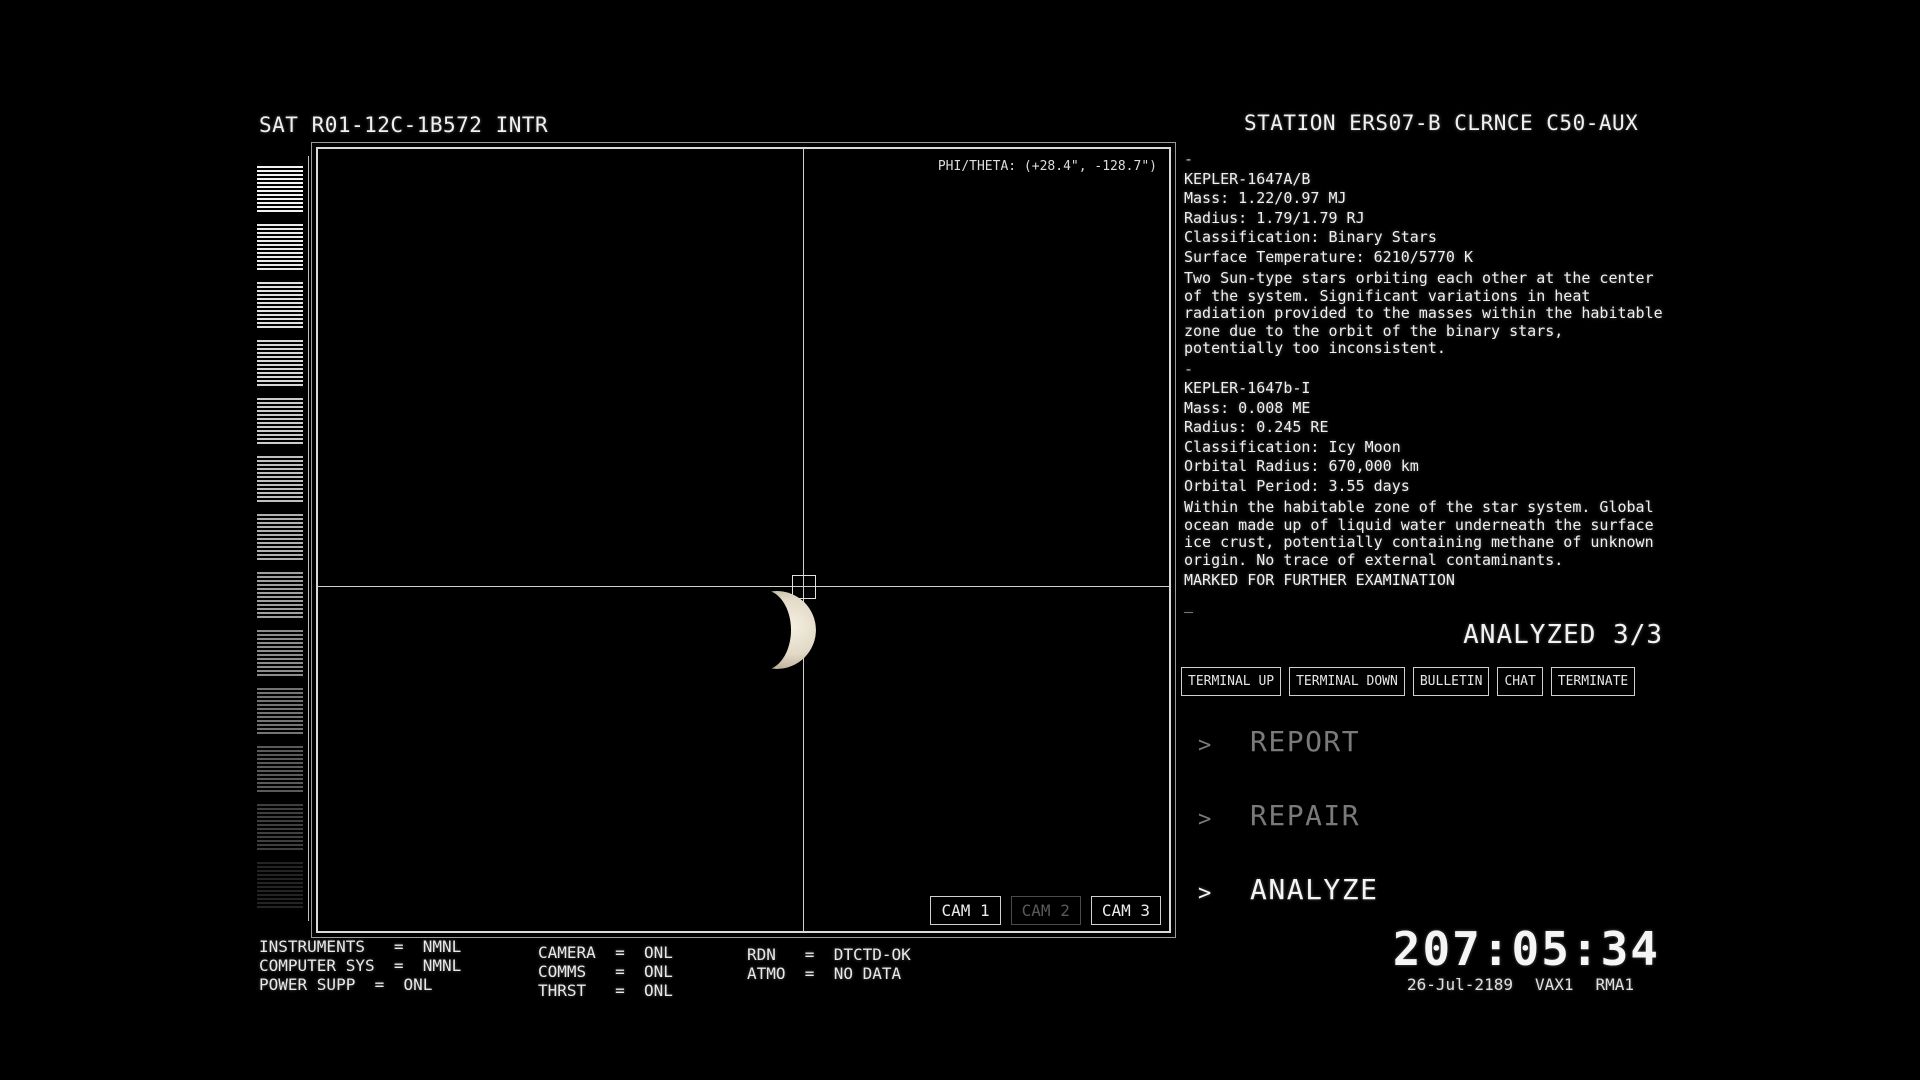 This screenshot has width=1920, height=1080. What do you see at coordinates (1347, 681) in the screenshot?
I see `terminal-down-button: TERMINAL DOWN` at bounding box center [1347, 681].